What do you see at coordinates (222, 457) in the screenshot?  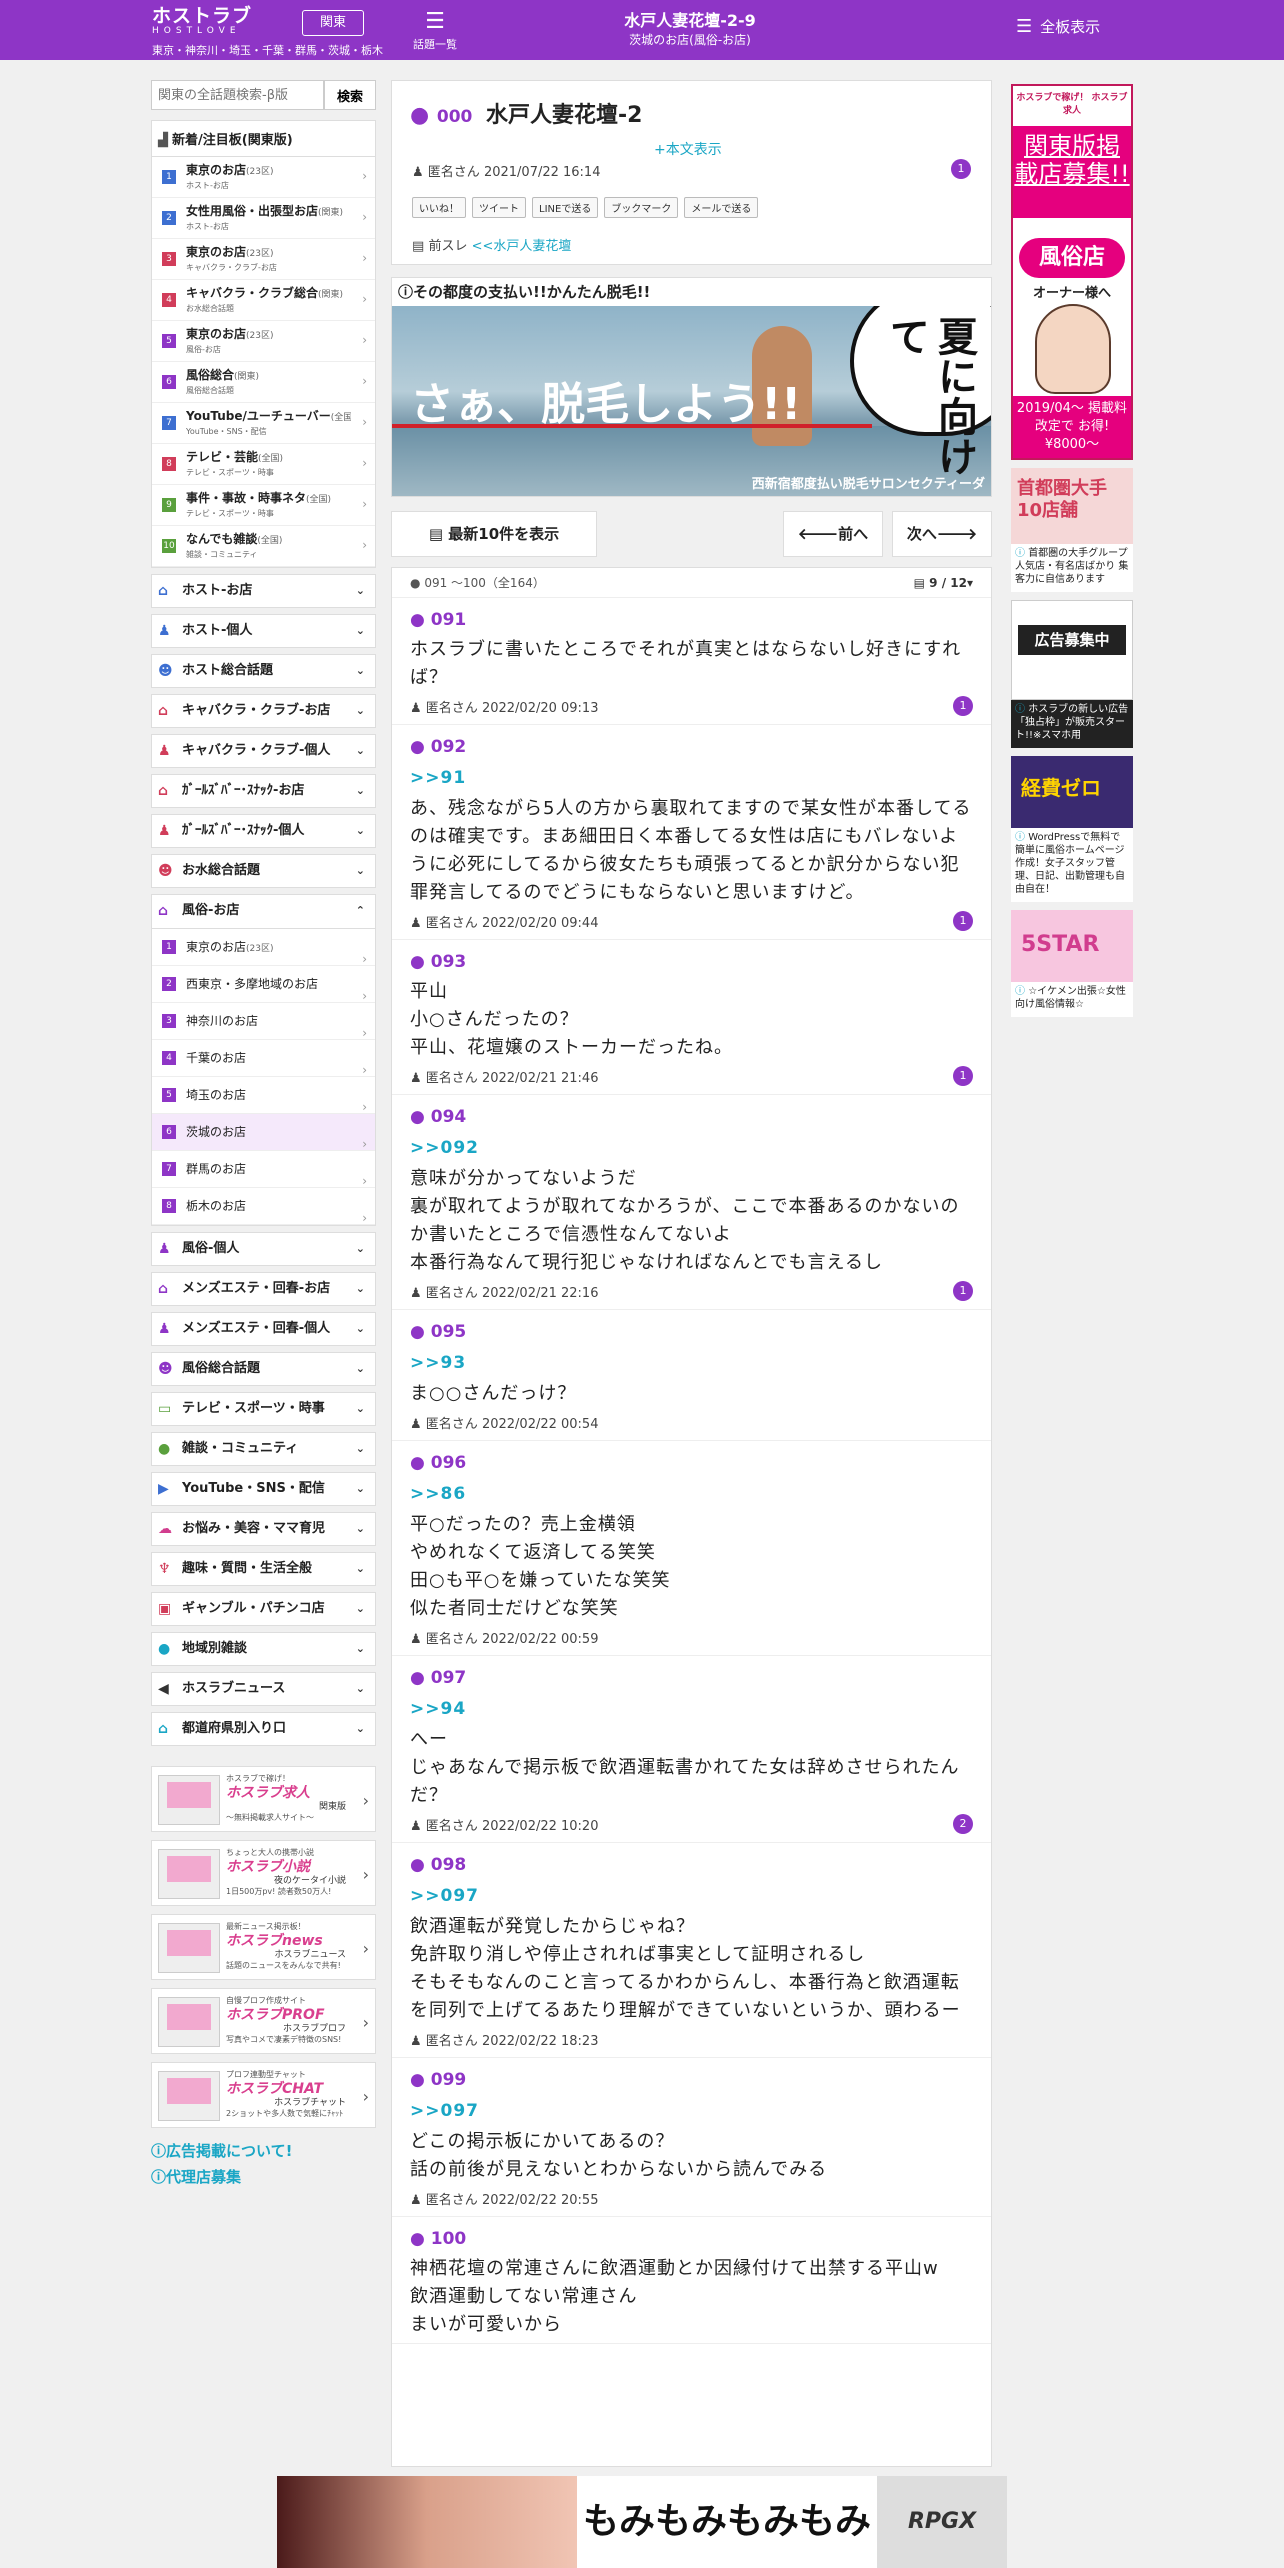 I see `ranking-item-title: テレビ・芸能` at bounding box center [222, 457].